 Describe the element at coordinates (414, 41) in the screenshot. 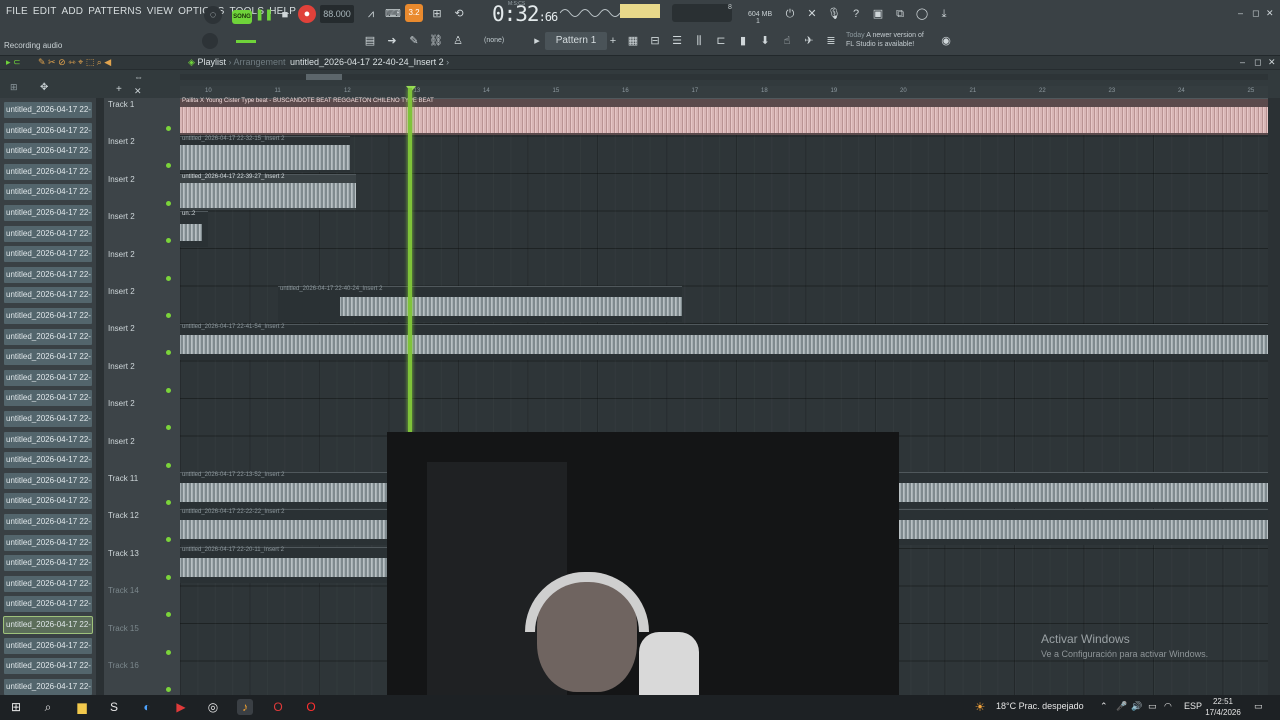

I see `brush-icon: ✎` at that location.